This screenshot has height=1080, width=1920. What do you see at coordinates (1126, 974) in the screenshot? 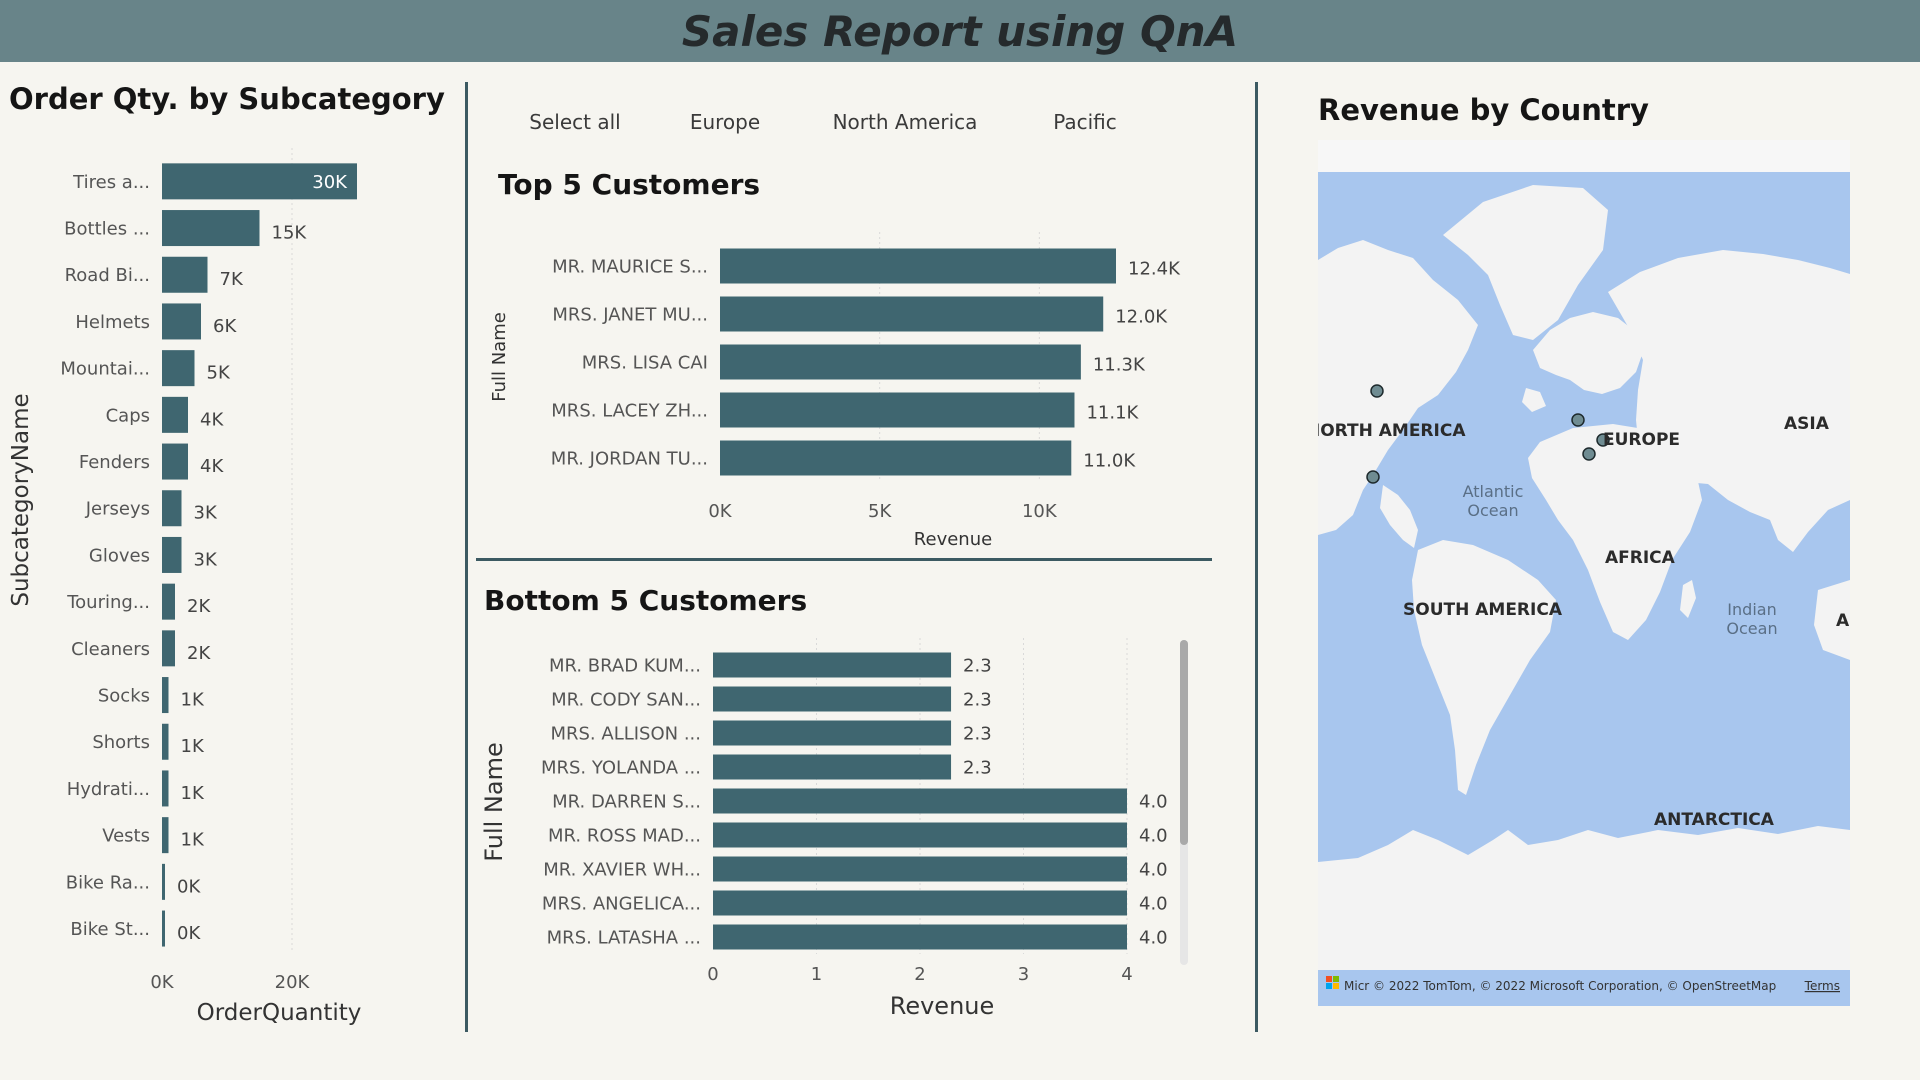
I see `x-tick-label: 4` at bounding box center [1126, 974].